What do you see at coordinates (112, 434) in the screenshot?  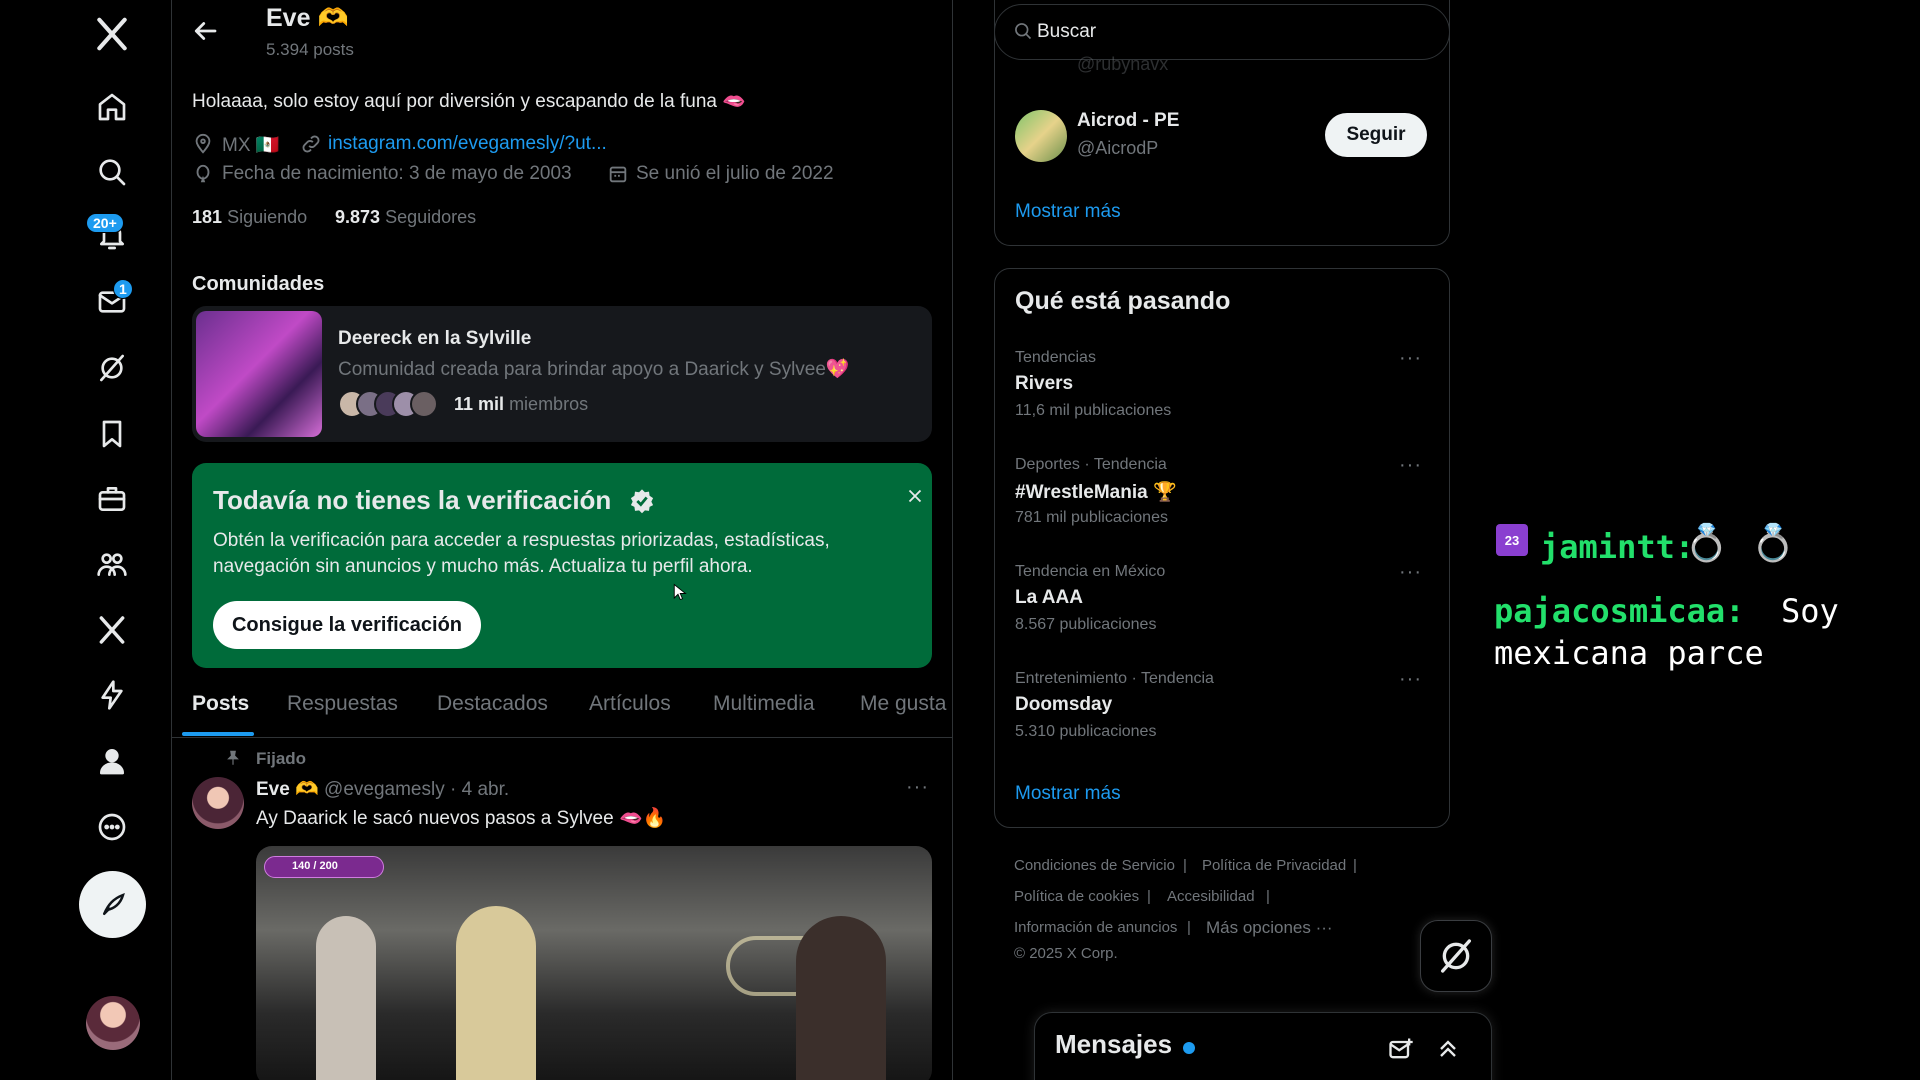 I see `bookmark-icon` at bounding box center [112, 434].